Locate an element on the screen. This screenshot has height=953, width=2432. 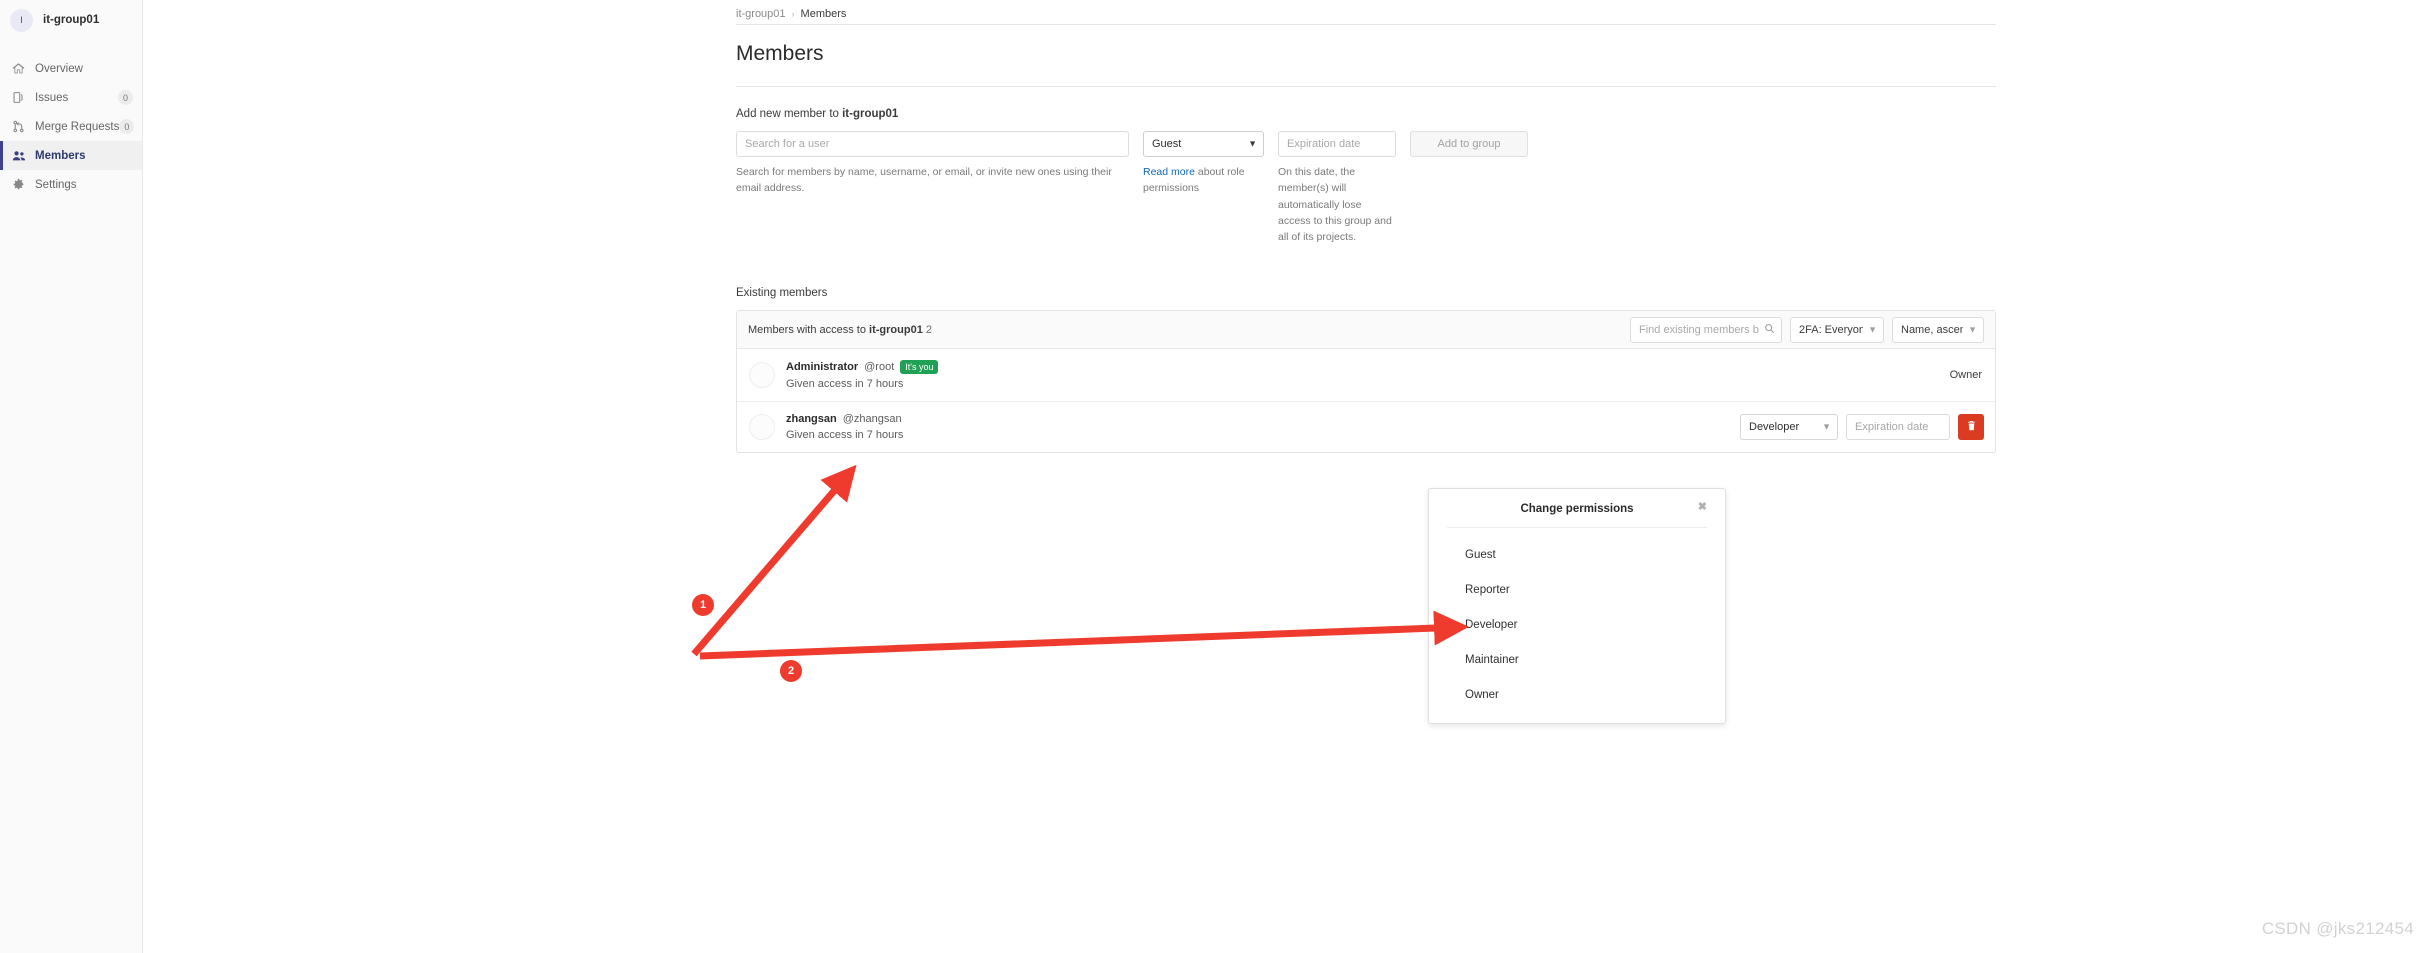
member-controls: Developer ▼ is located at coordinates (1862, 427).